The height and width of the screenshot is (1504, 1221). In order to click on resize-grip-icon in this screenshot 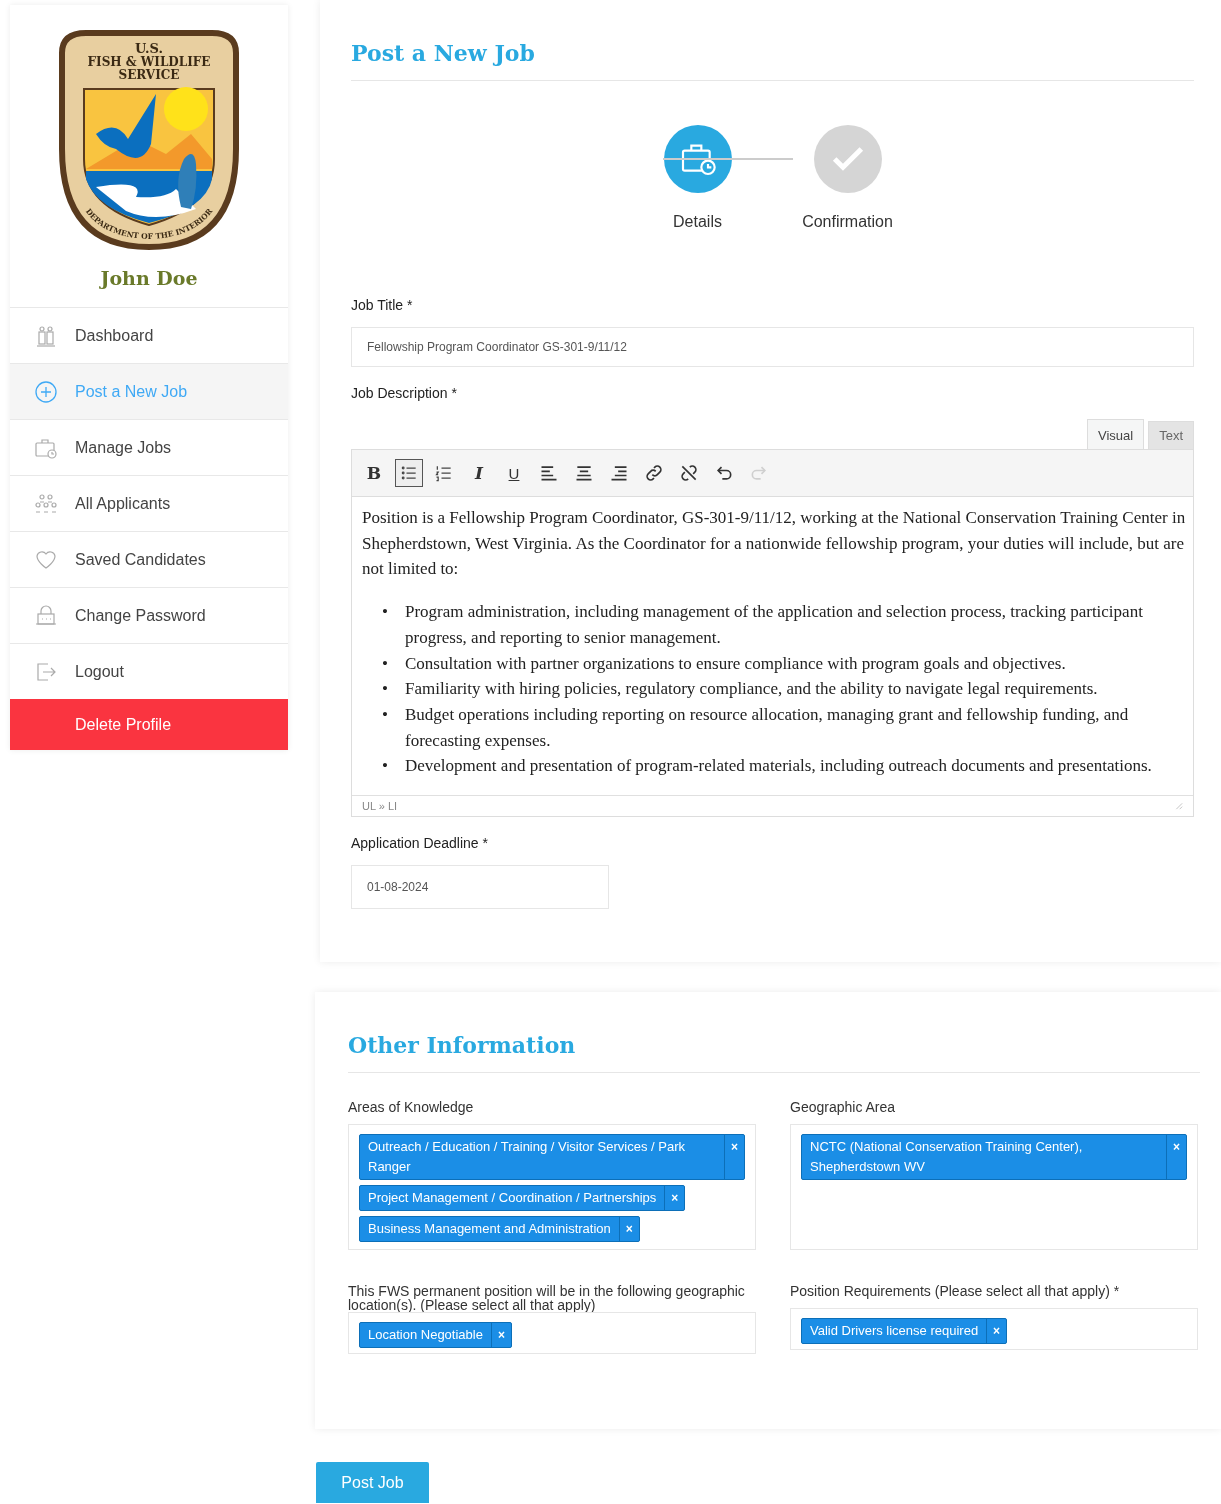, I will do `click(1178, 805)`.